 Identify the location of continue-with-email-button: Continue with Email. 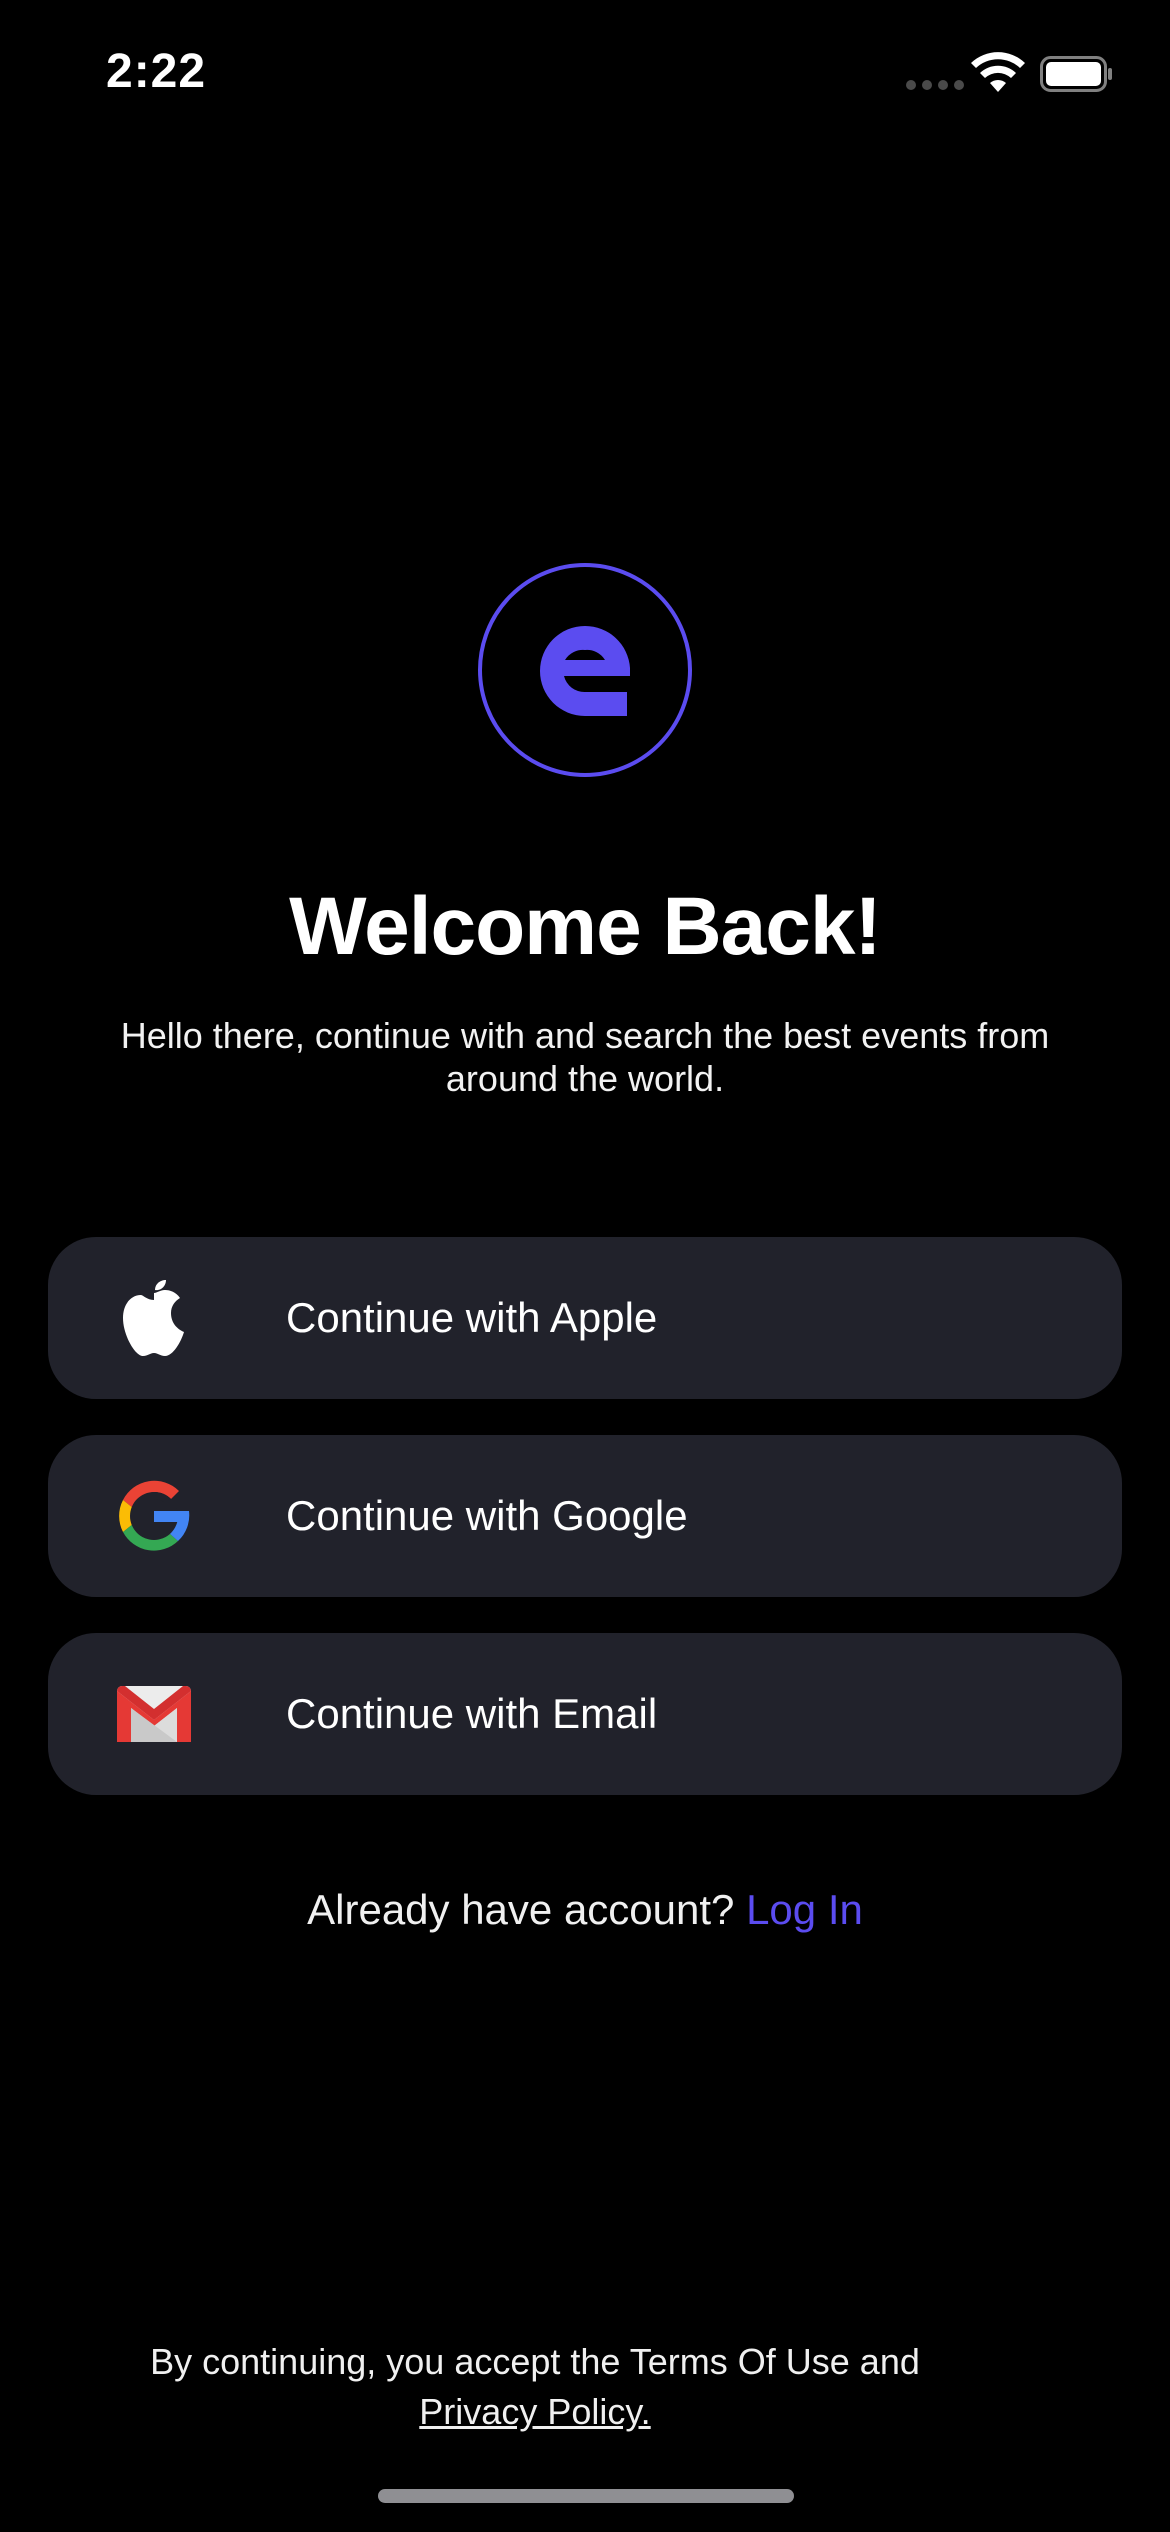
(585, 1714).